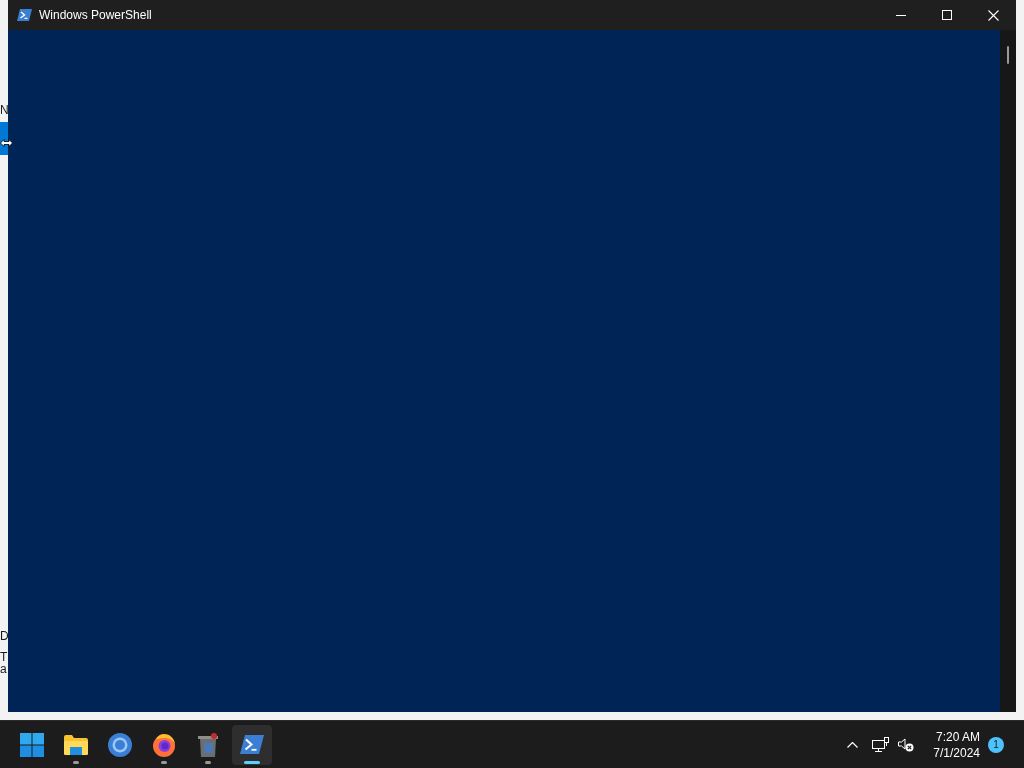 Image resolution: width=1024 pixels, height=768 pixels. What do you see at coordinates (880, 744) in the screenshot?
I see `network-icon` at bounding box center [880, 744].